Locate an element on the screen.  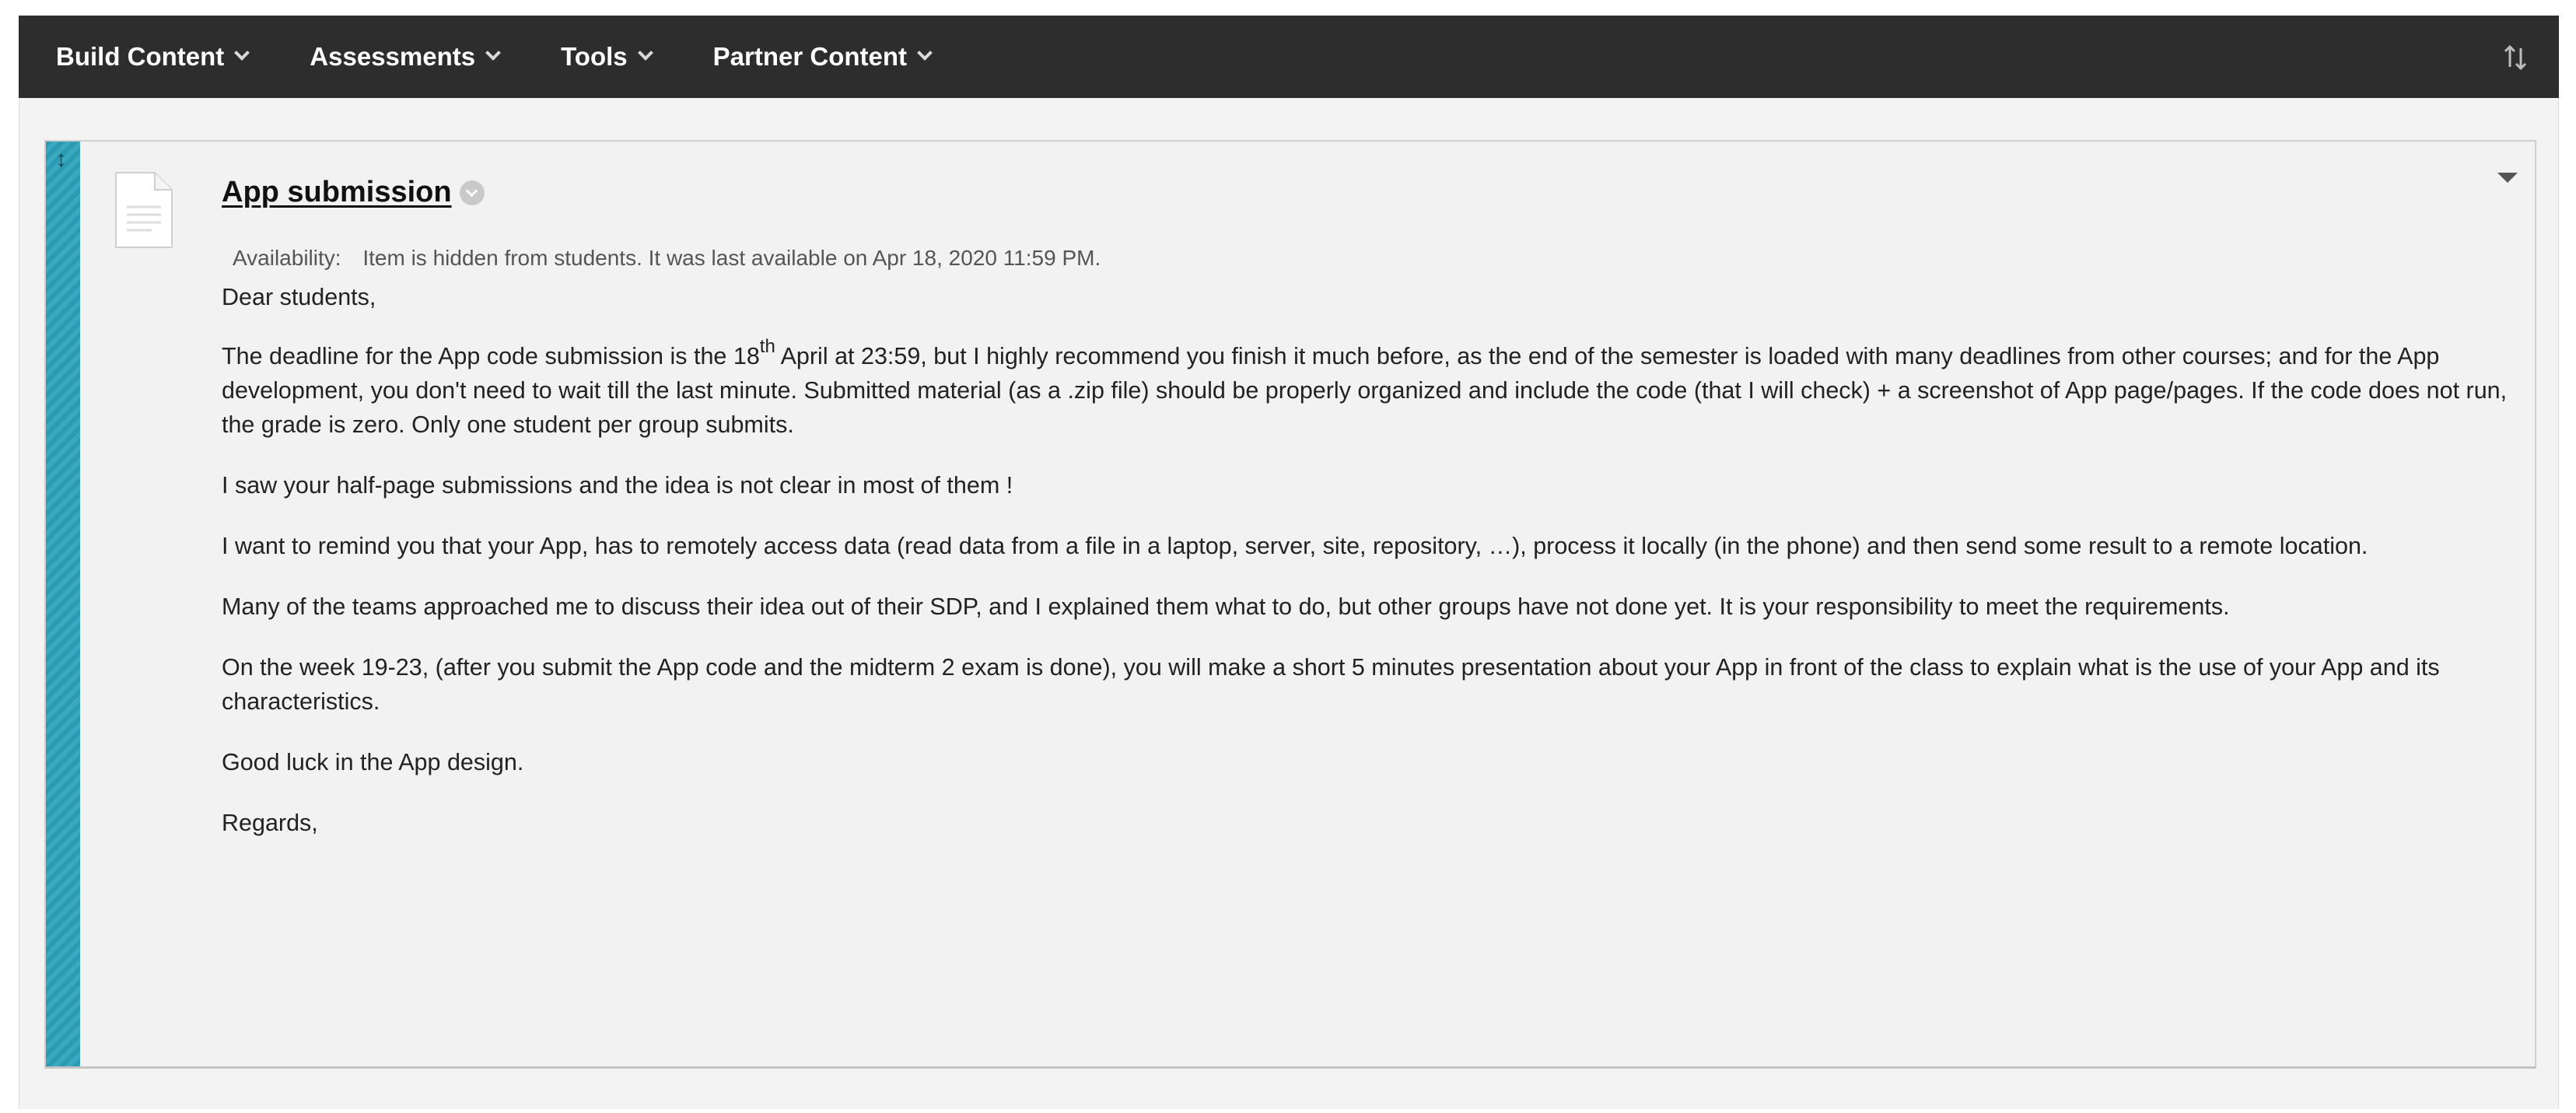
item-title-row: App submission is located at coordinates (354, 193).